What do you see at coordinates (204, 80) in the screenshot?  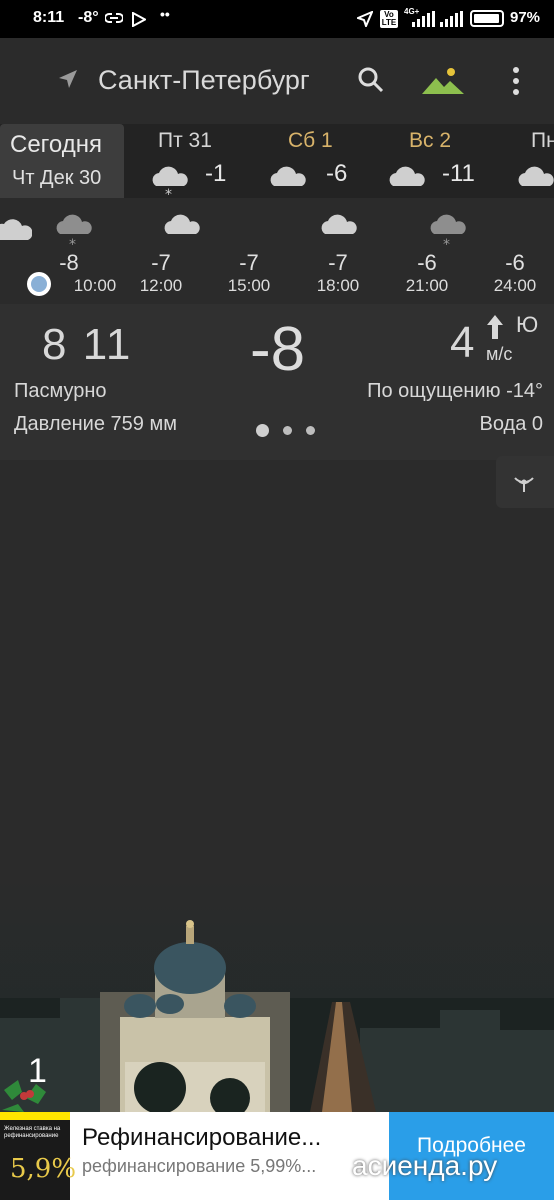 I see `city-name: Санкт-Петербург` at bounding box center [204, 80].